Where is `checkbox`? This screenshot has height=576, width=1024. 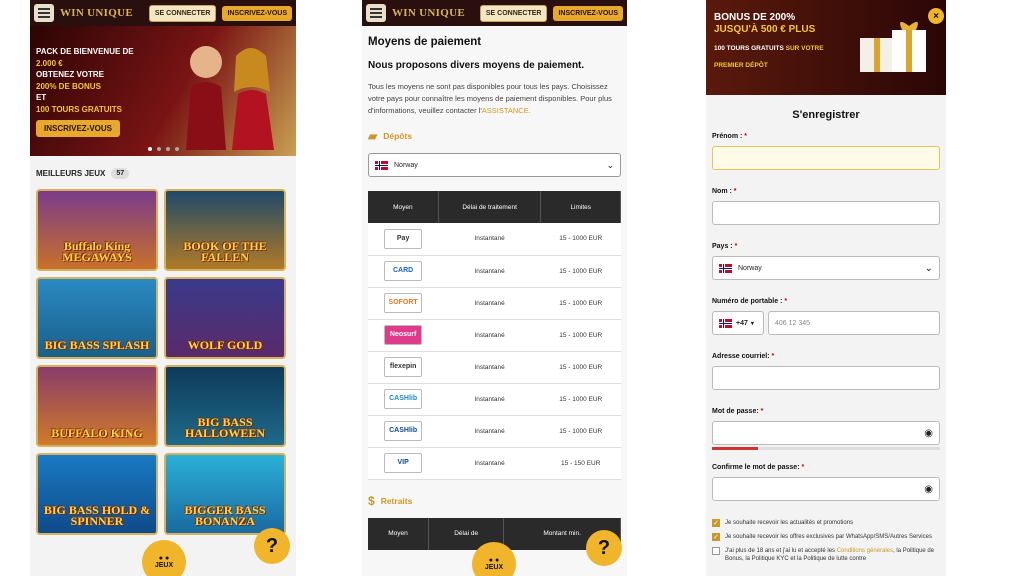 checkbox is located at coordinates (716, 551).